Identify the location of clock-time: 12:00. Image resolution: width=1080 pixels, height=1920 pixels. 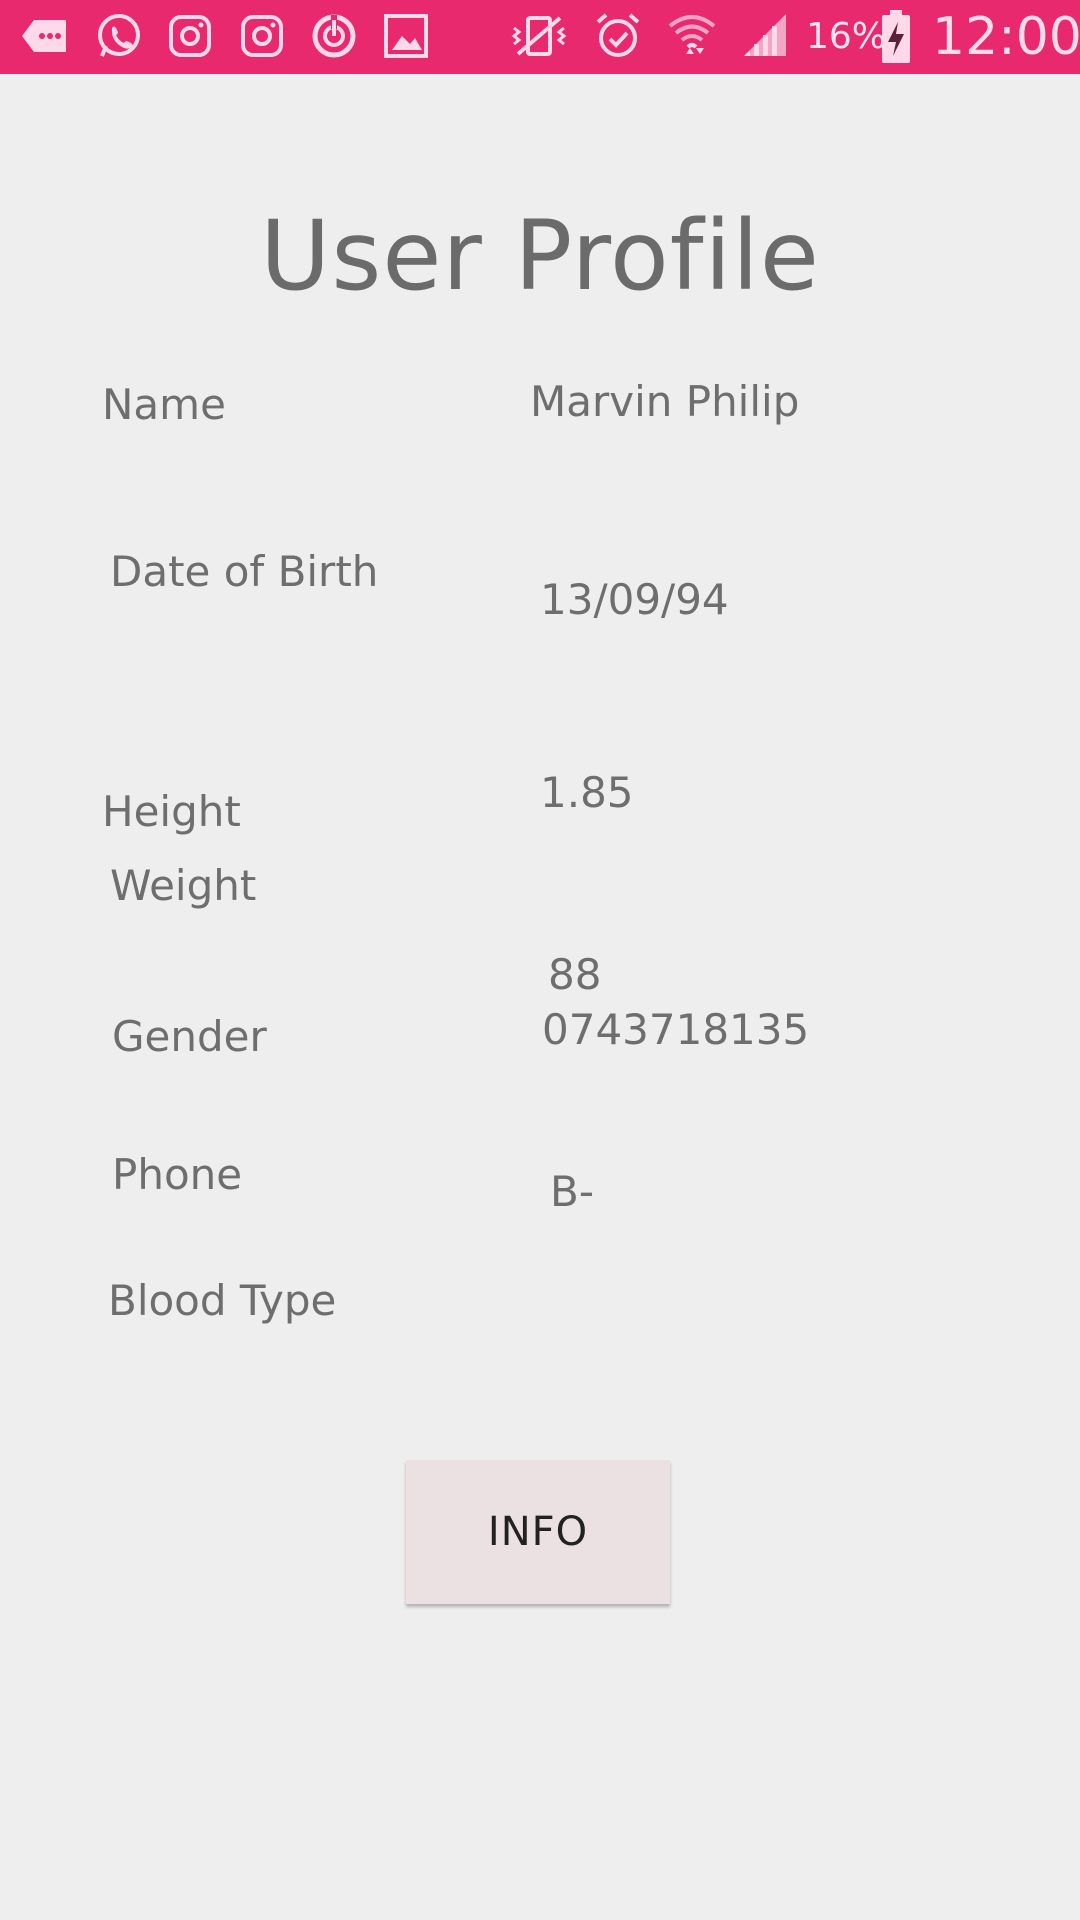
(1006, 37).